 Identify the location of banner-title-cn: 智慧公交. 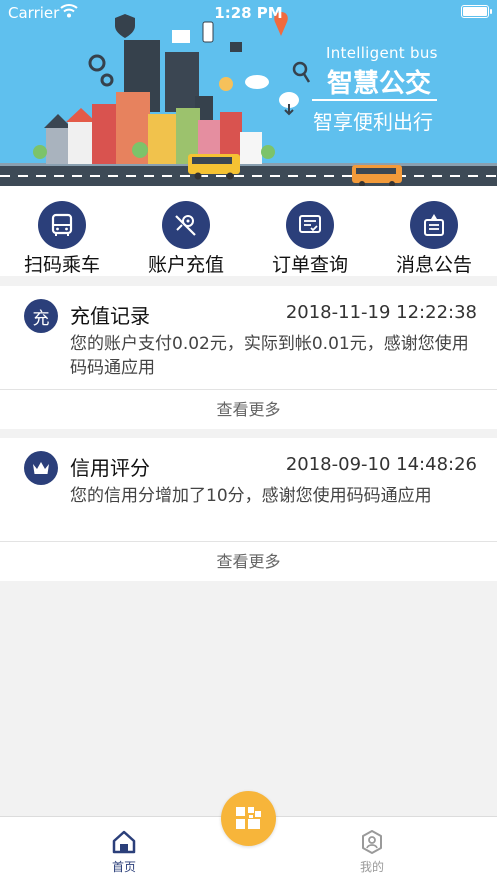
(379, 84).